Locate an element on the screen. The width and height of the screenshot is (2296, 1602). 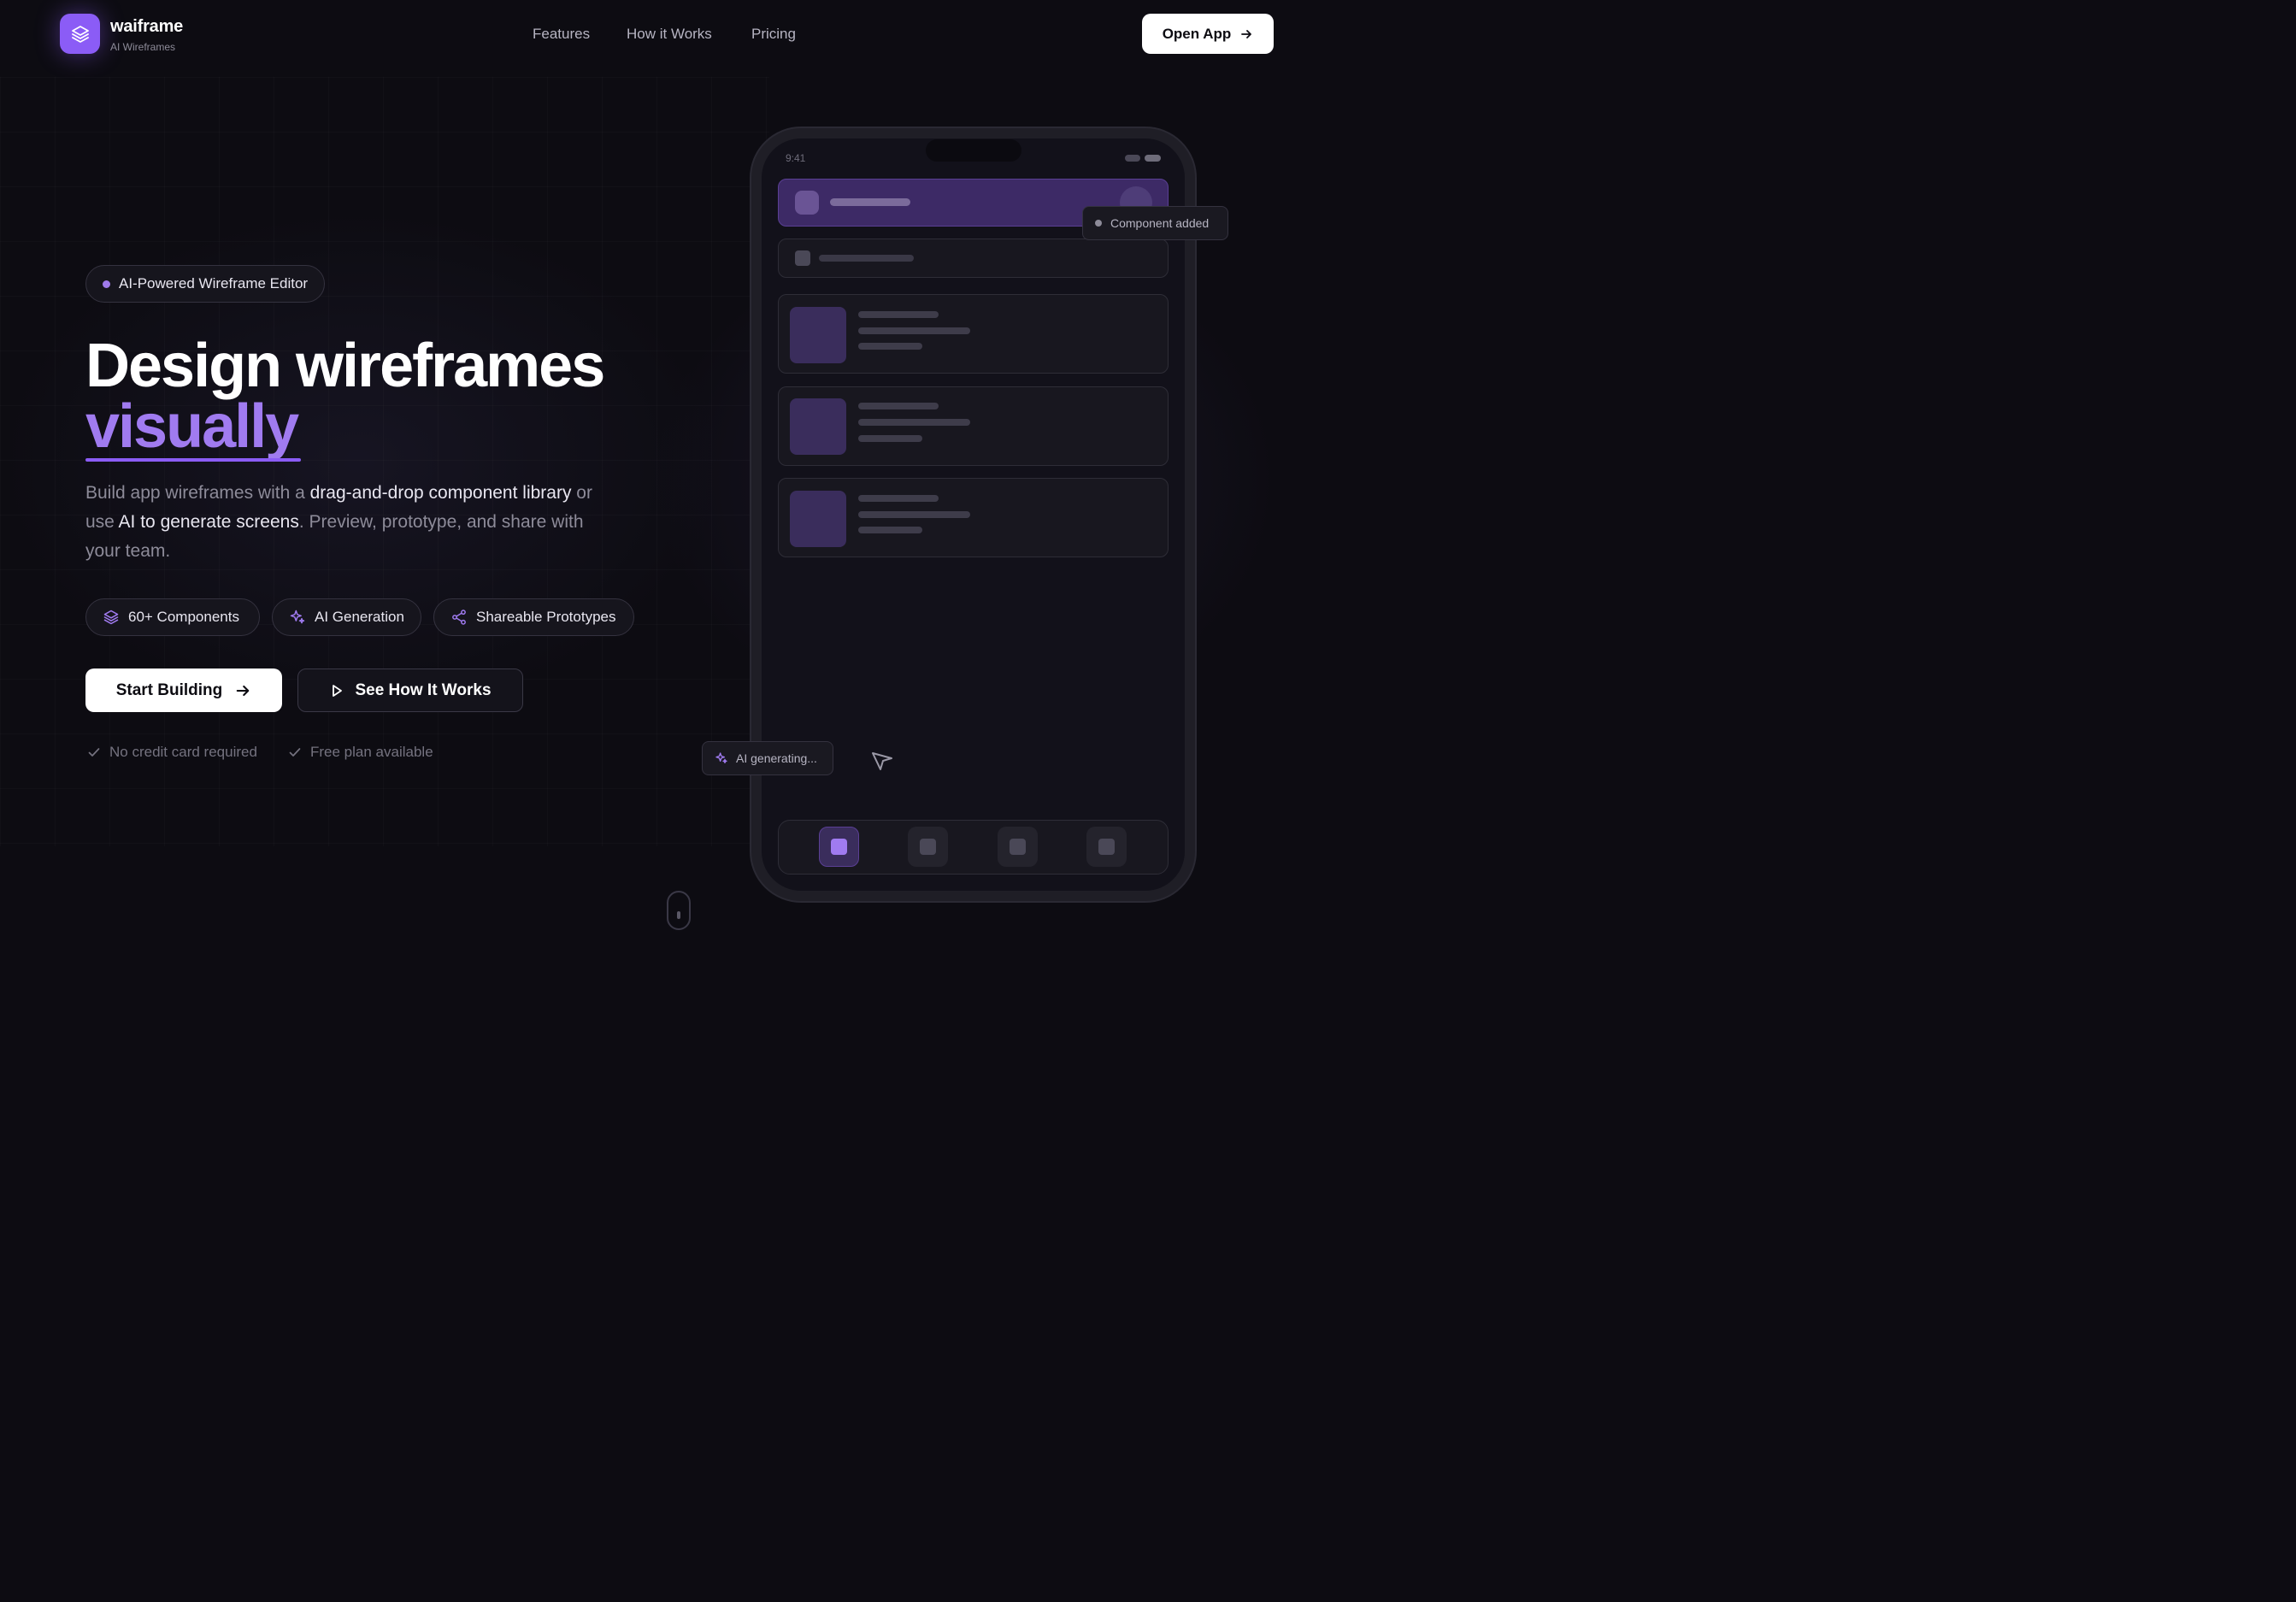
open-app-button: Open App is located at coordinates (1208, 34).